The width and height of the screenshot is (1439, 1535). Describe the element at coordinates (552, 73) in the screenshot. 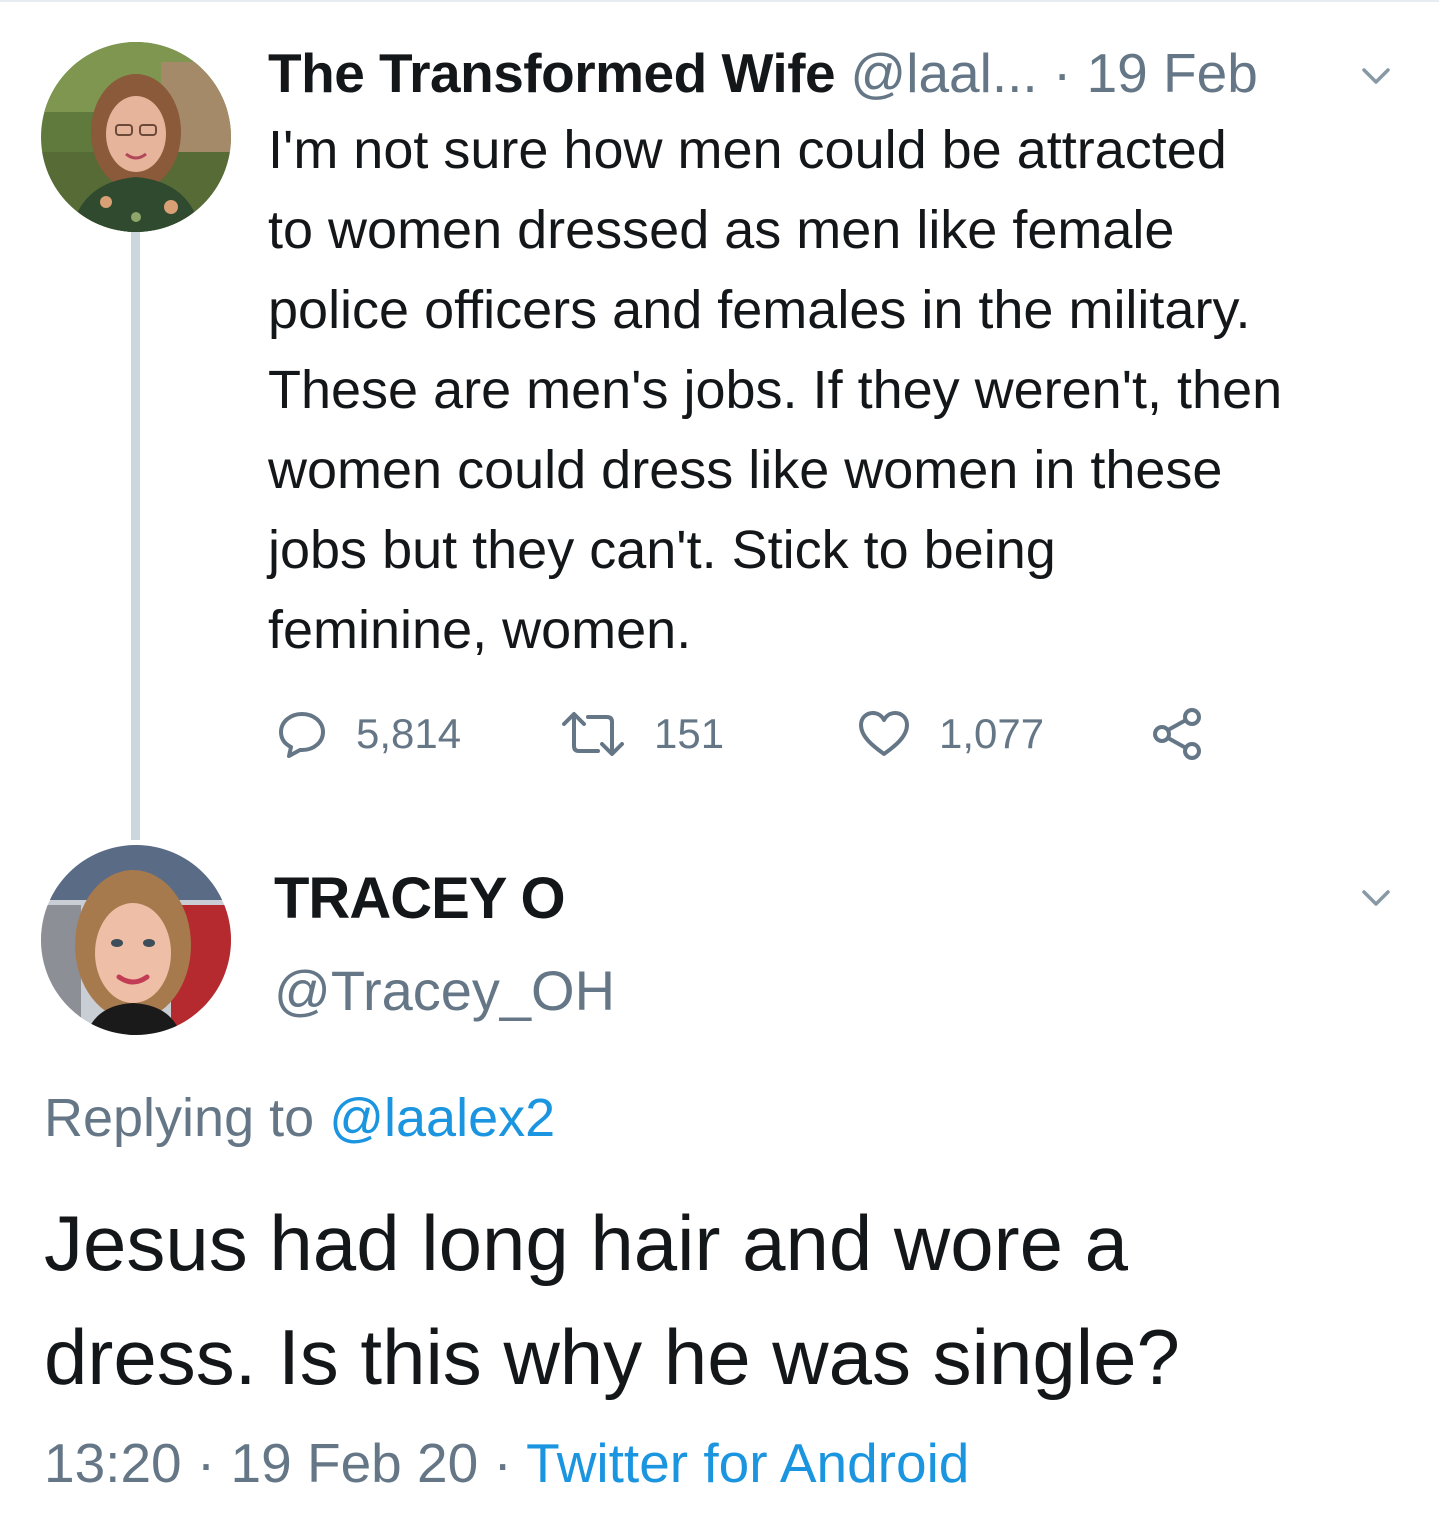

I see `author-name: The Transformed Wife` at that location.